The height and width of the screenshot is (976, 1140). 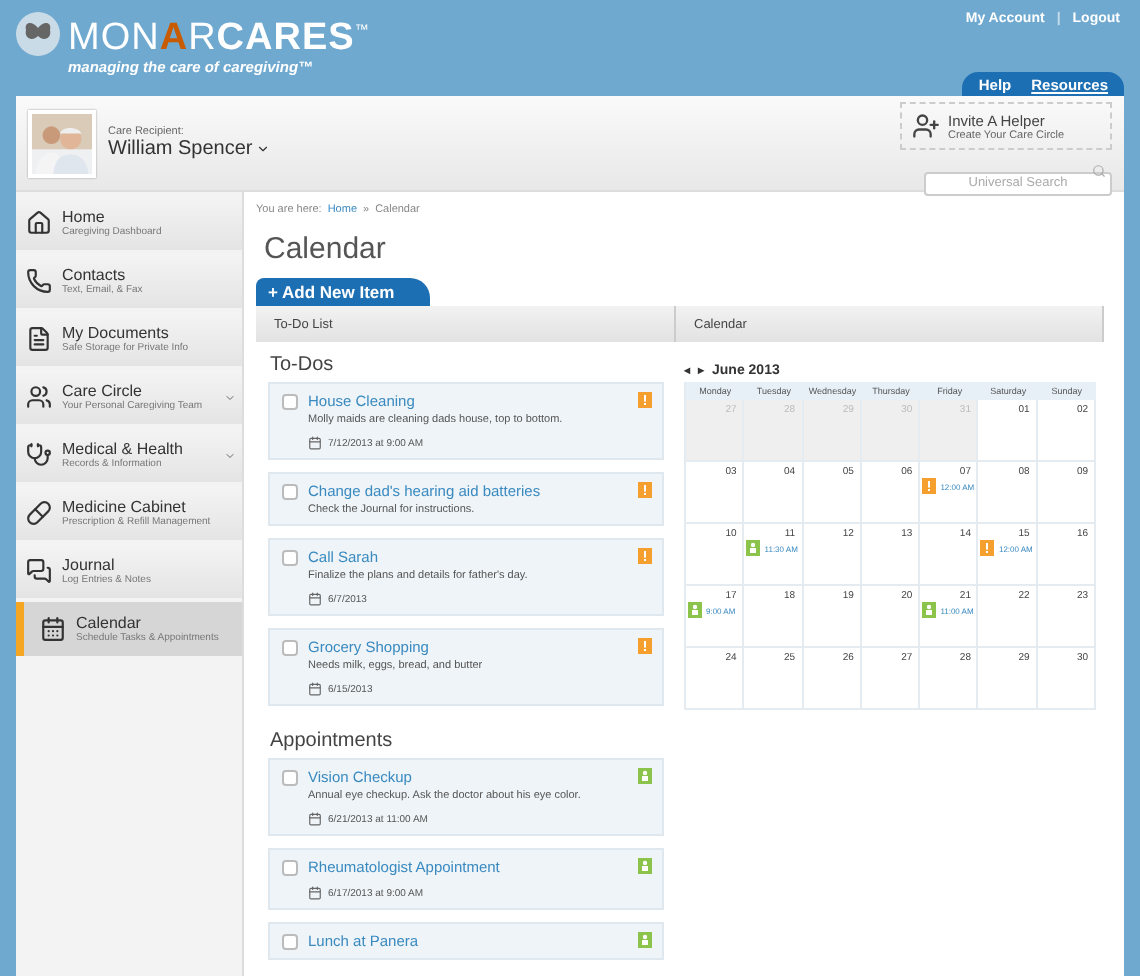 What do you see at coordinates (39, 397) in the screenshot?
I see `group-icon` at bounding box center [39, 397].